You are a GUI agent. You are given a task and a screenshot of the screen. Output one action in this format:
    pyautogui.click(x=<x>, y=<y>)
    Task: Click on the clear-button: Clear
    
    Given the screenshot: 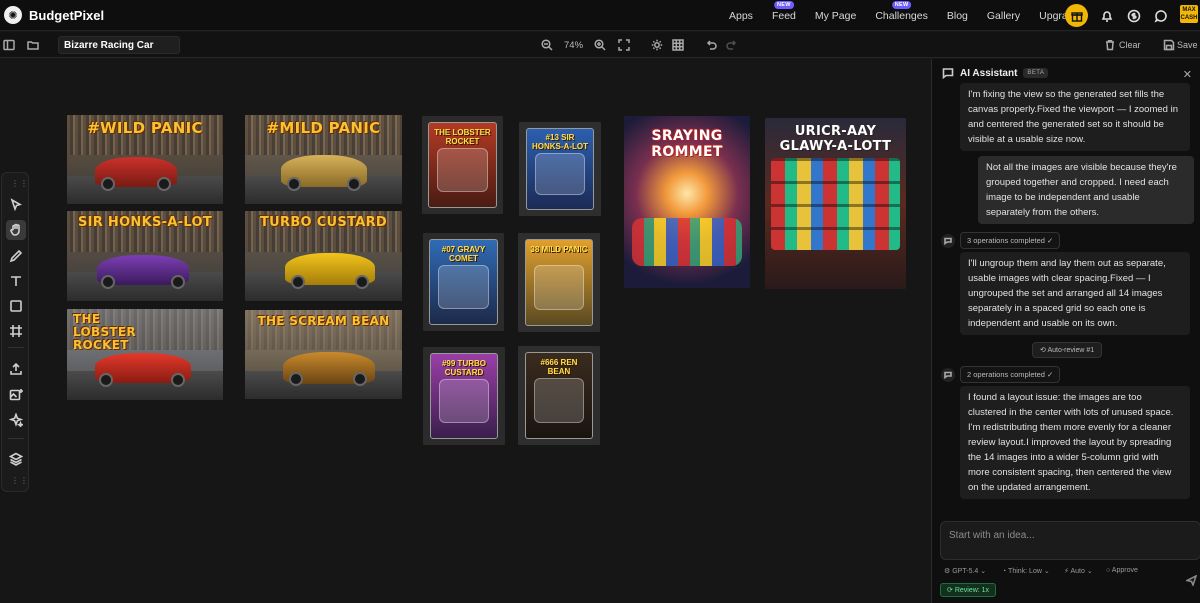 What is the action you would take?
    pyautogui.click(x=1130, y=45)
    